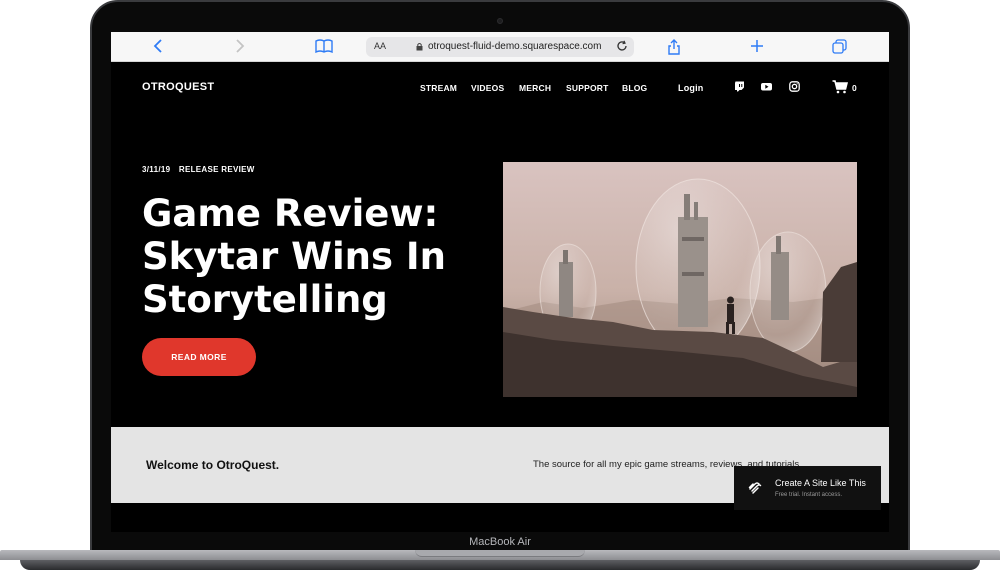 This screenshot has width=1000, height=574. Describe the element at coordinates (213, 465) in the screenshot. I see `welcome-heading: Welcome to OtroQuest.` at that location.